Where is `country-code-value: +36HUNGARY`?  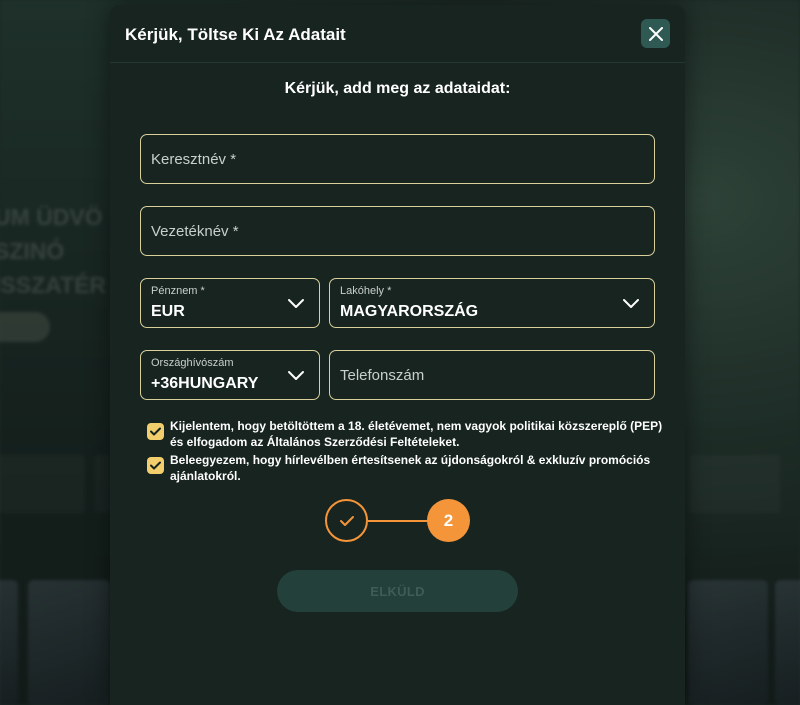
country-code-value: +36HUNGARY is located at coordinates (205, 383).